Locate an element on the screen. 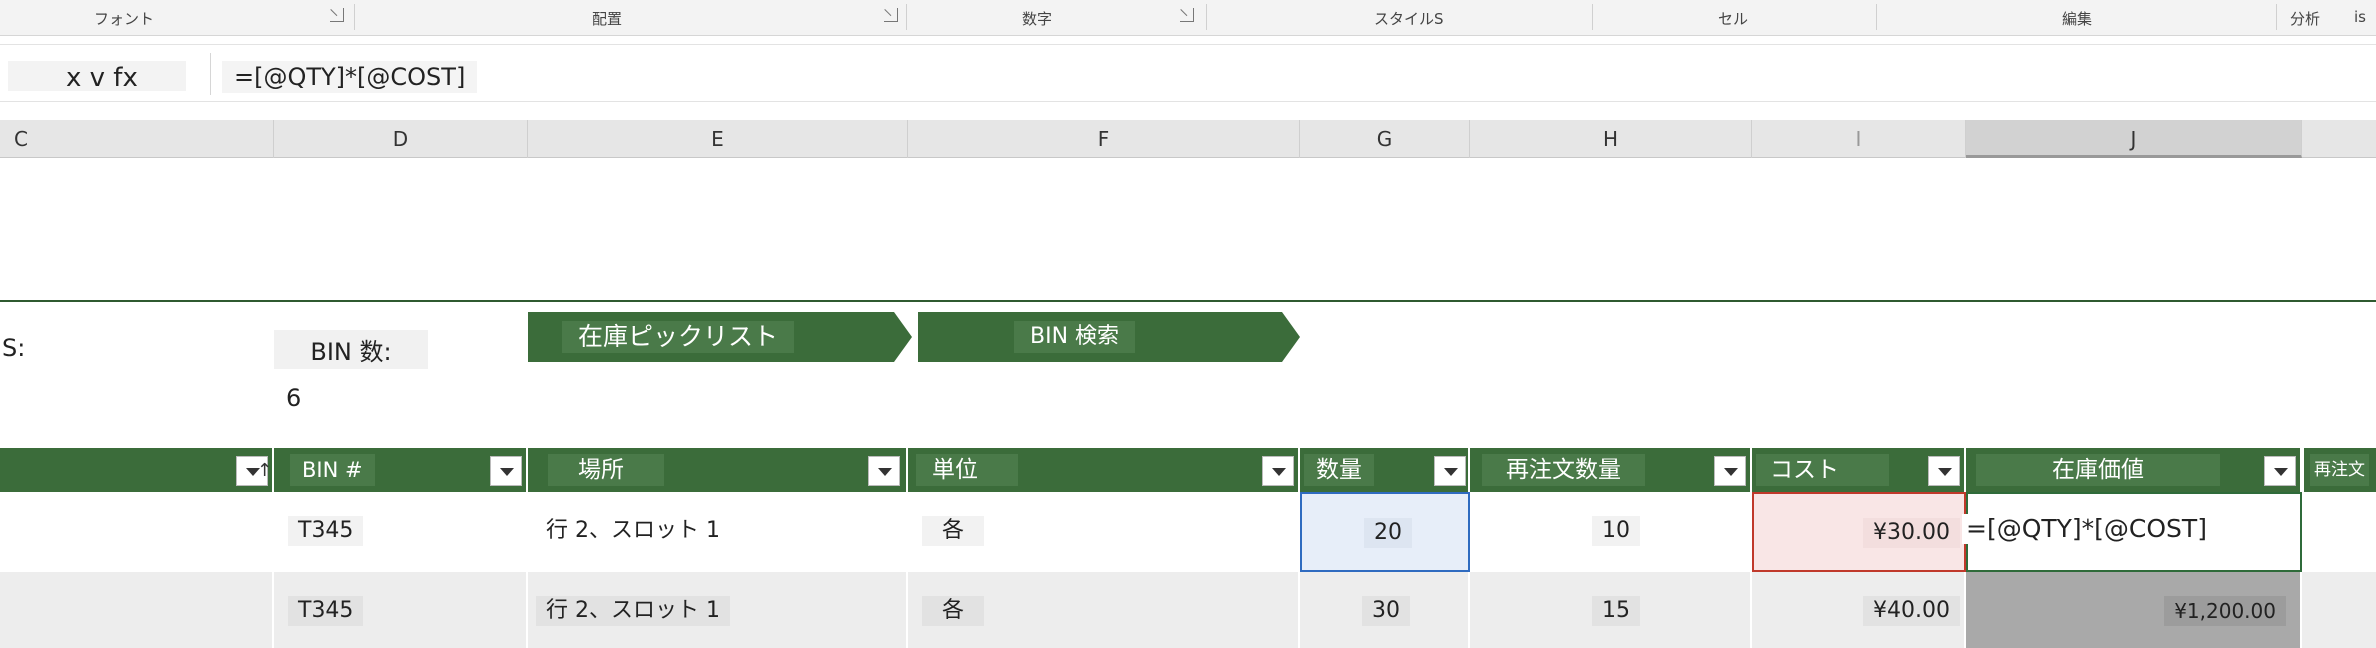 The image size is (2376, 648). column-header-h: H is located at coordinates (1611, 139).